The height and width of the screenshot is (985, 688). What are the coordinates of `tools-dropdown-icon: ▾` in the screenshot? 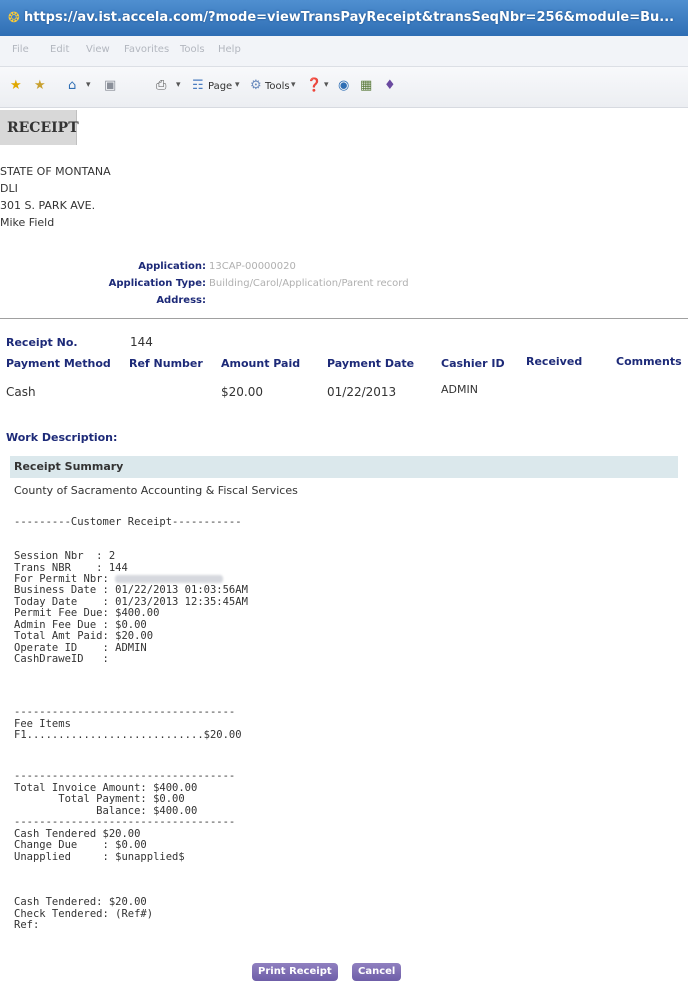 It's located at (293, 85).